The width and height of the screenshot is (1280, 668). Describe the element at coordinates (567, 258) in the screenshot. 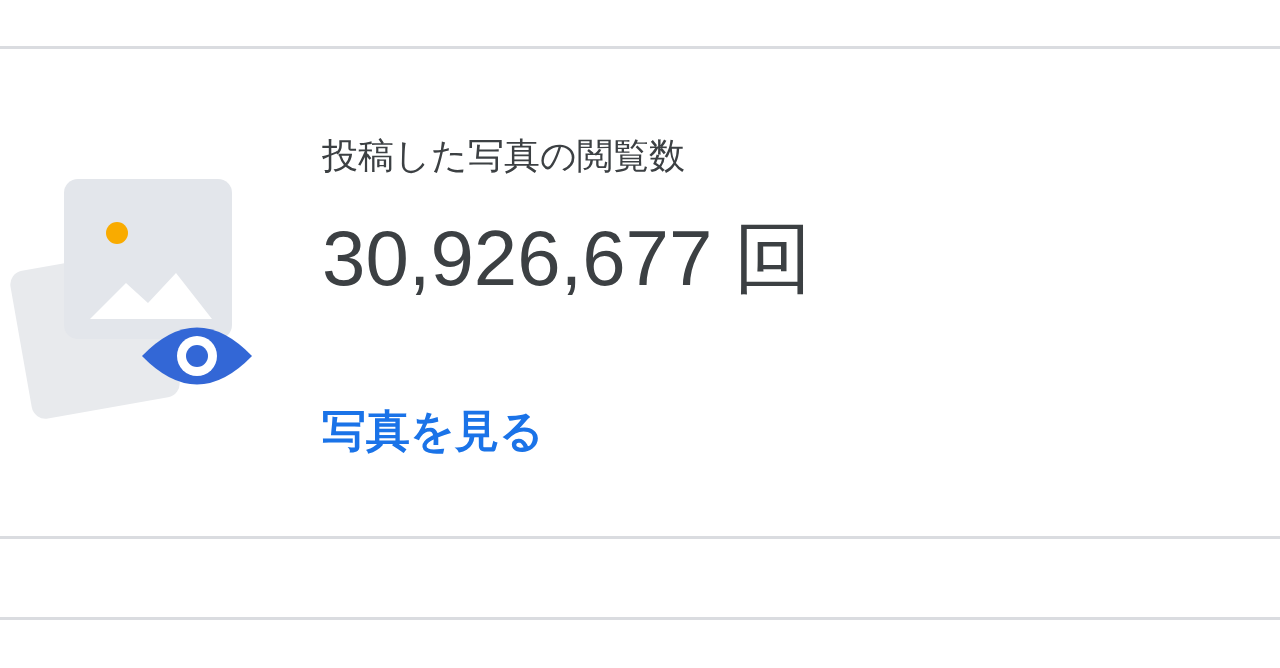

I see `view-count: 30,926,677 回` at that location.